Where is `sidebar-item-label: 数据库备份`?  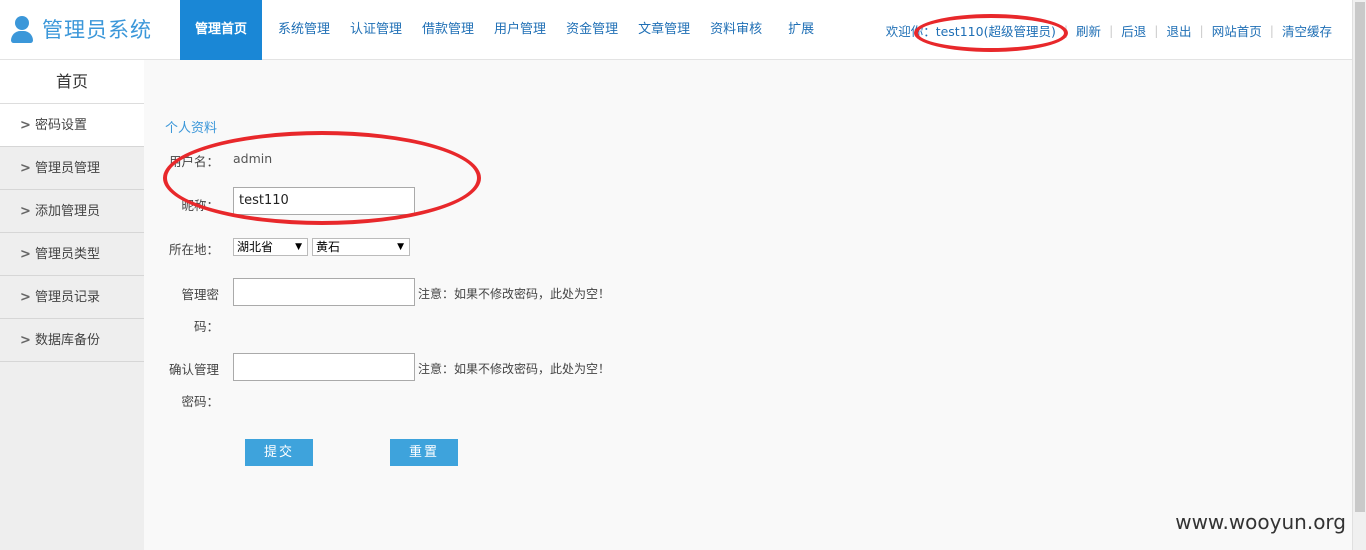
sidebar-item-label: 数据库备份 is located at coordinates (68, 340).